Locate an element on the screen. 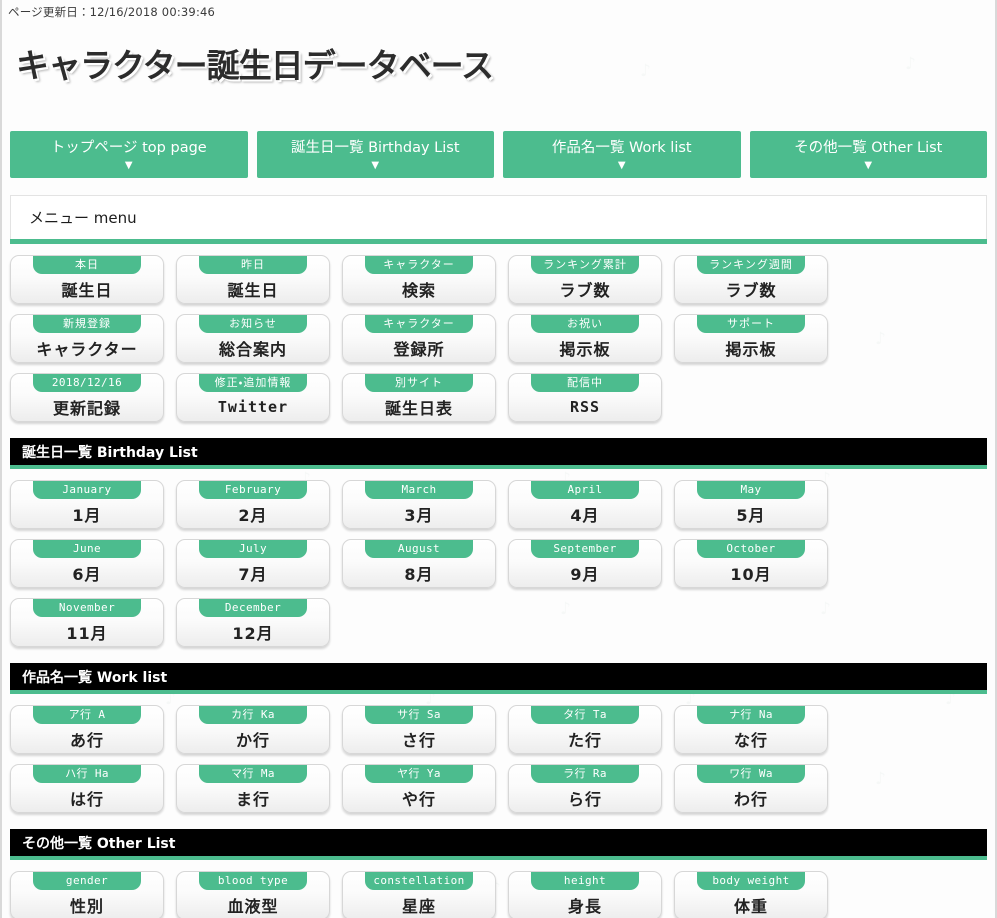  menu-card: 2018/12/16 更新記録 is located at coordinates (87, 398).